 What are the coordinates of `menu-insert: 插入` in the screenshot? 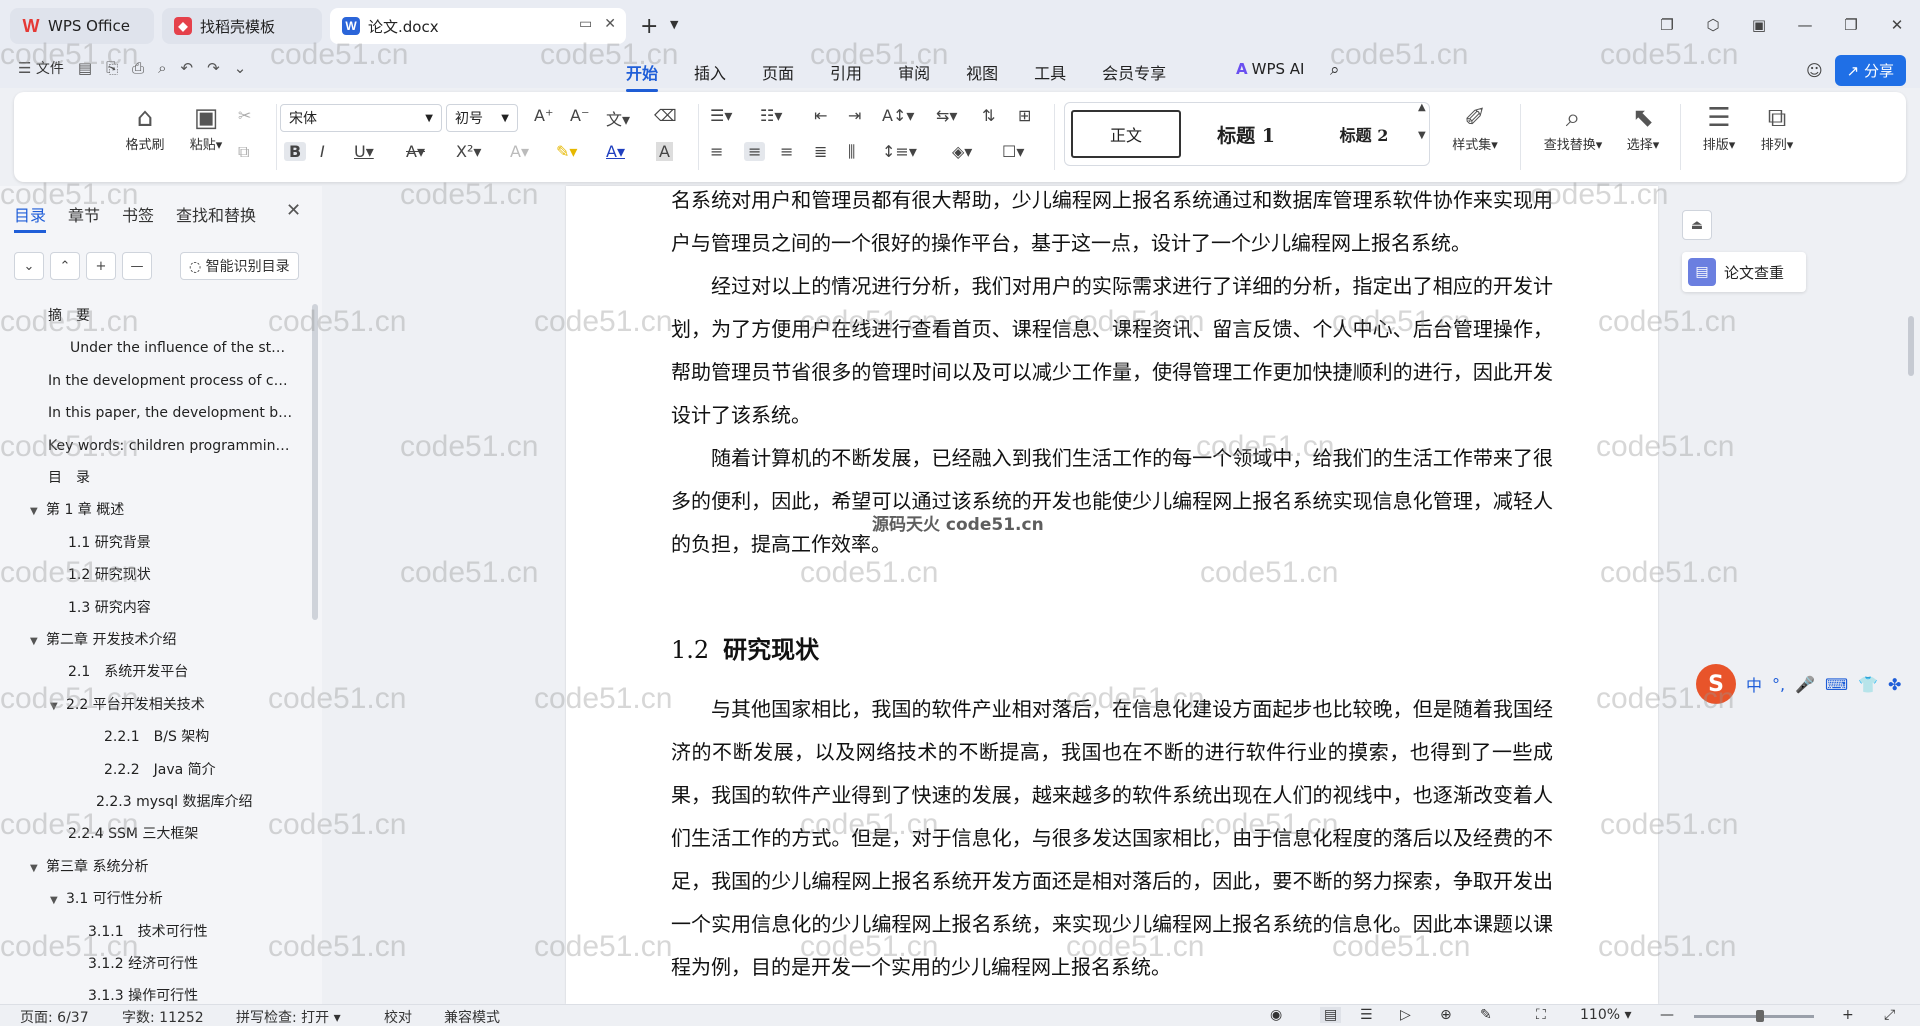 It's located at (710, 72).